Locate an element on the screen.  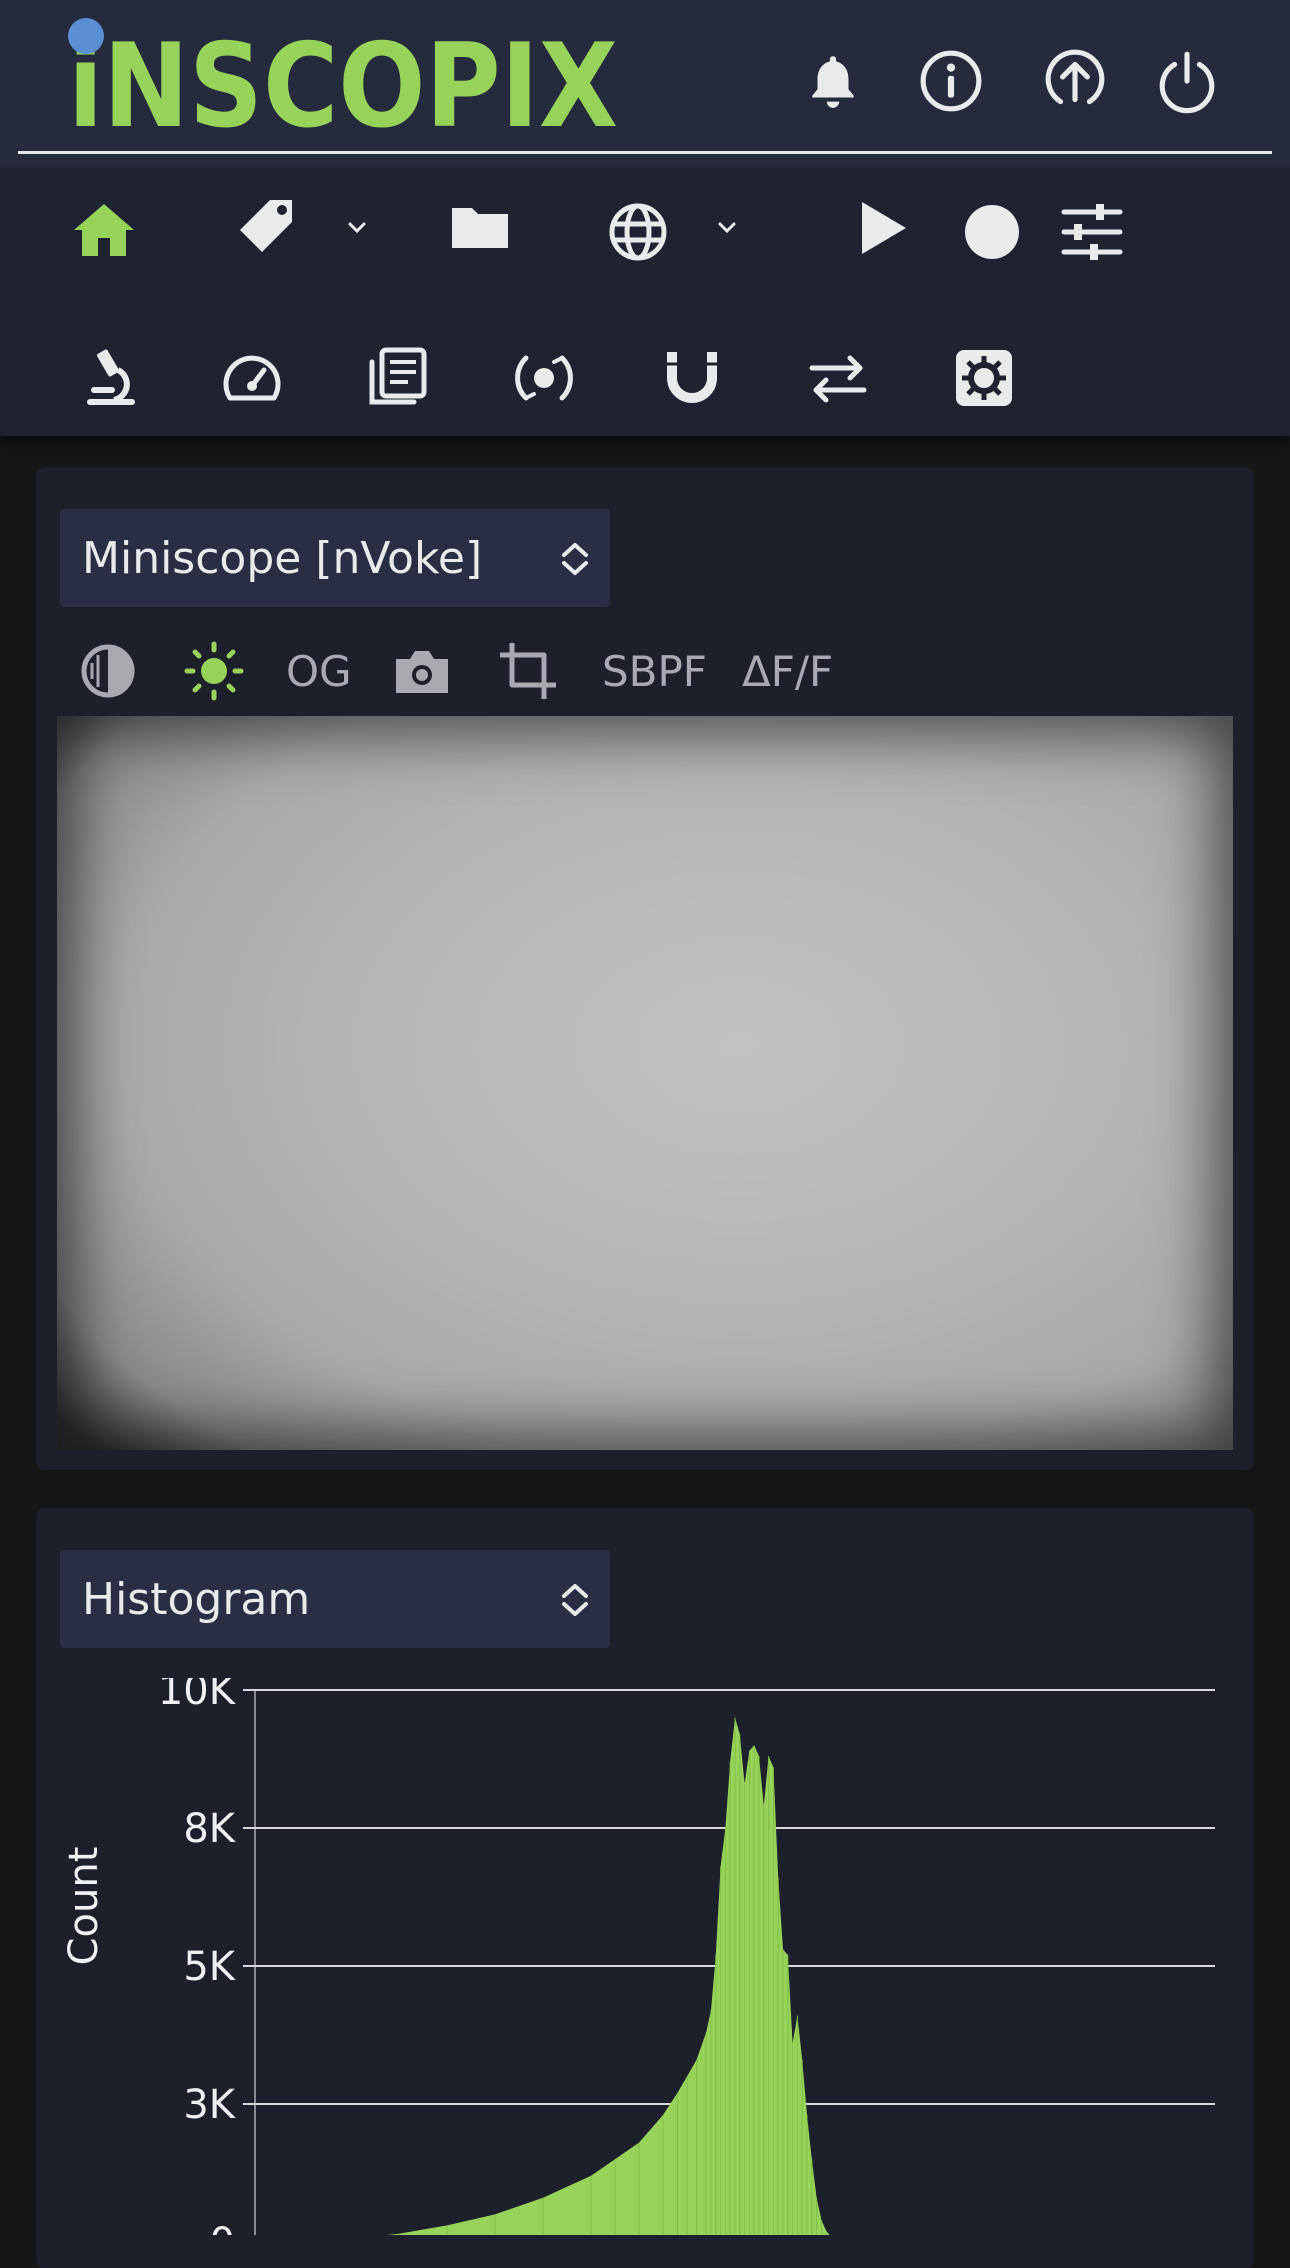
home-icon is located at coordinates (104, 230).